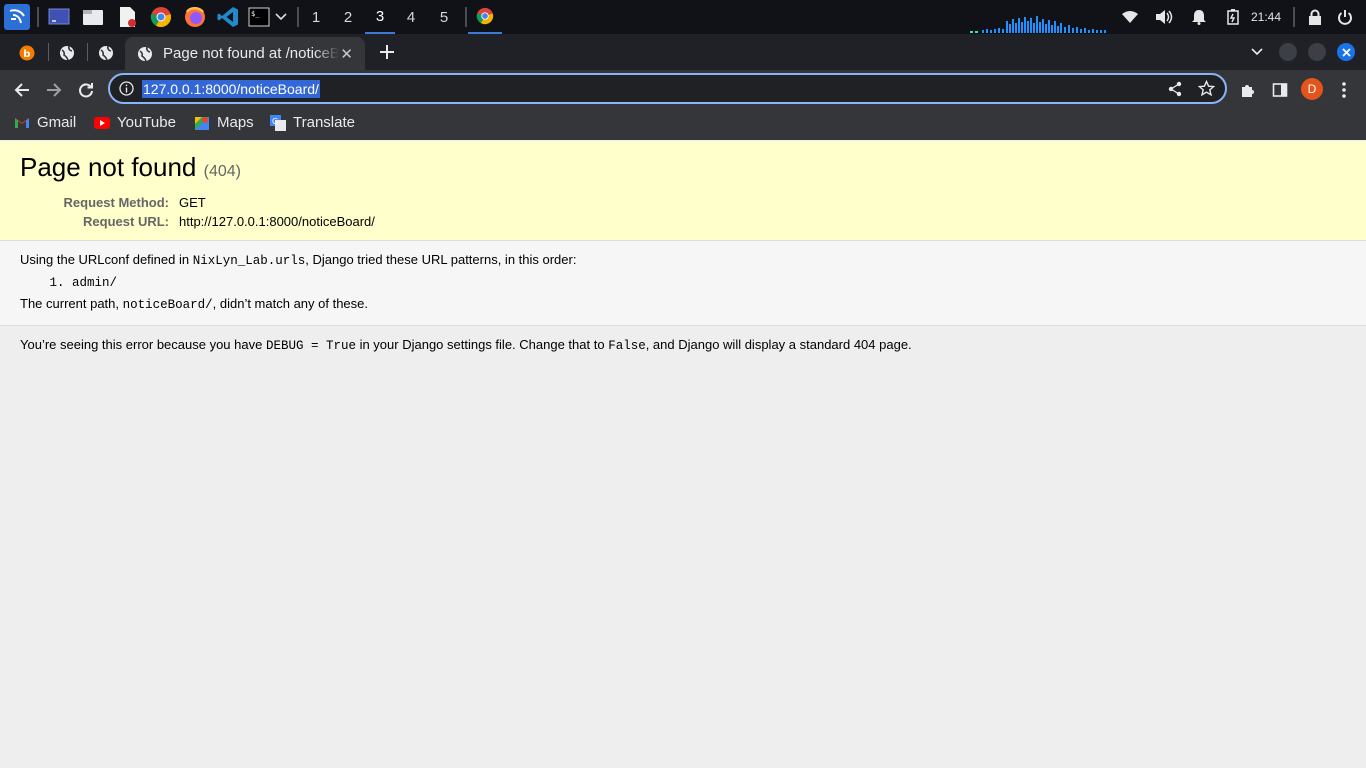 The image size is (1366, 768). What do you see at coordinates (146, 122) in the screenshot?
I see `bookmark-label: YouTube` at bounding box center [146, 122].